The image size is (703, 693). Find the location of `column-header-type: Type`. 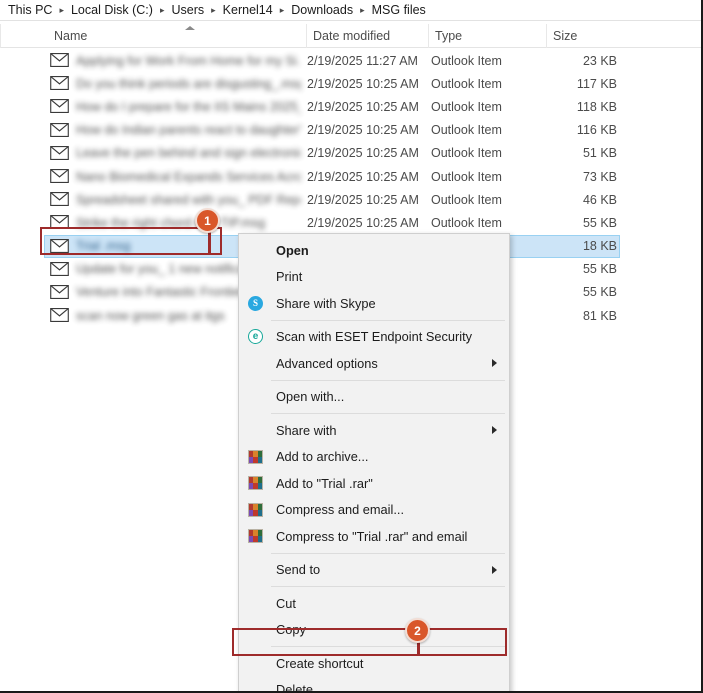

column-header-type: Type is located at coordinates (487, 36).